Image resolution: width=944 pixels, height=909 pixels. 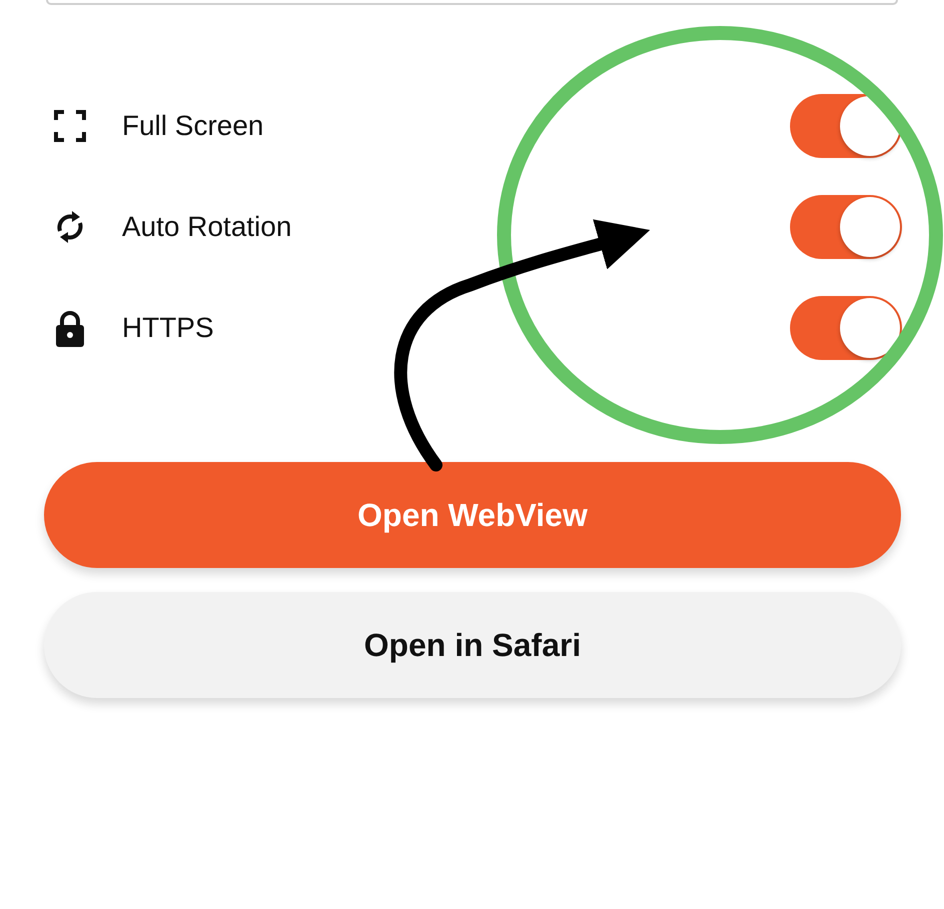 What do you see at coordinates (193, 125) in the screenshot?
I see `setting-label: Full Screen` at bounding box center [193, 125].